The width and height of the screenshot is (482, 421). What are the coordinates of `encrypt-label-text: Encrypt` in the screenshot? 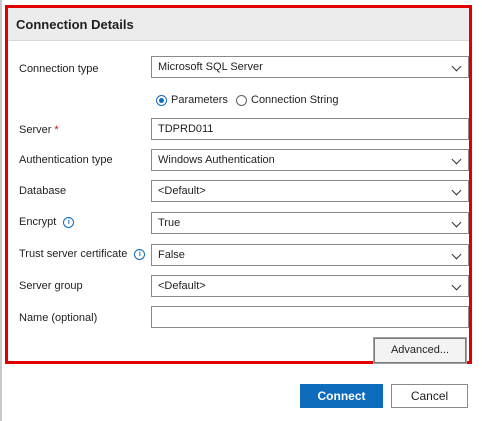 It's located at (38, 222).